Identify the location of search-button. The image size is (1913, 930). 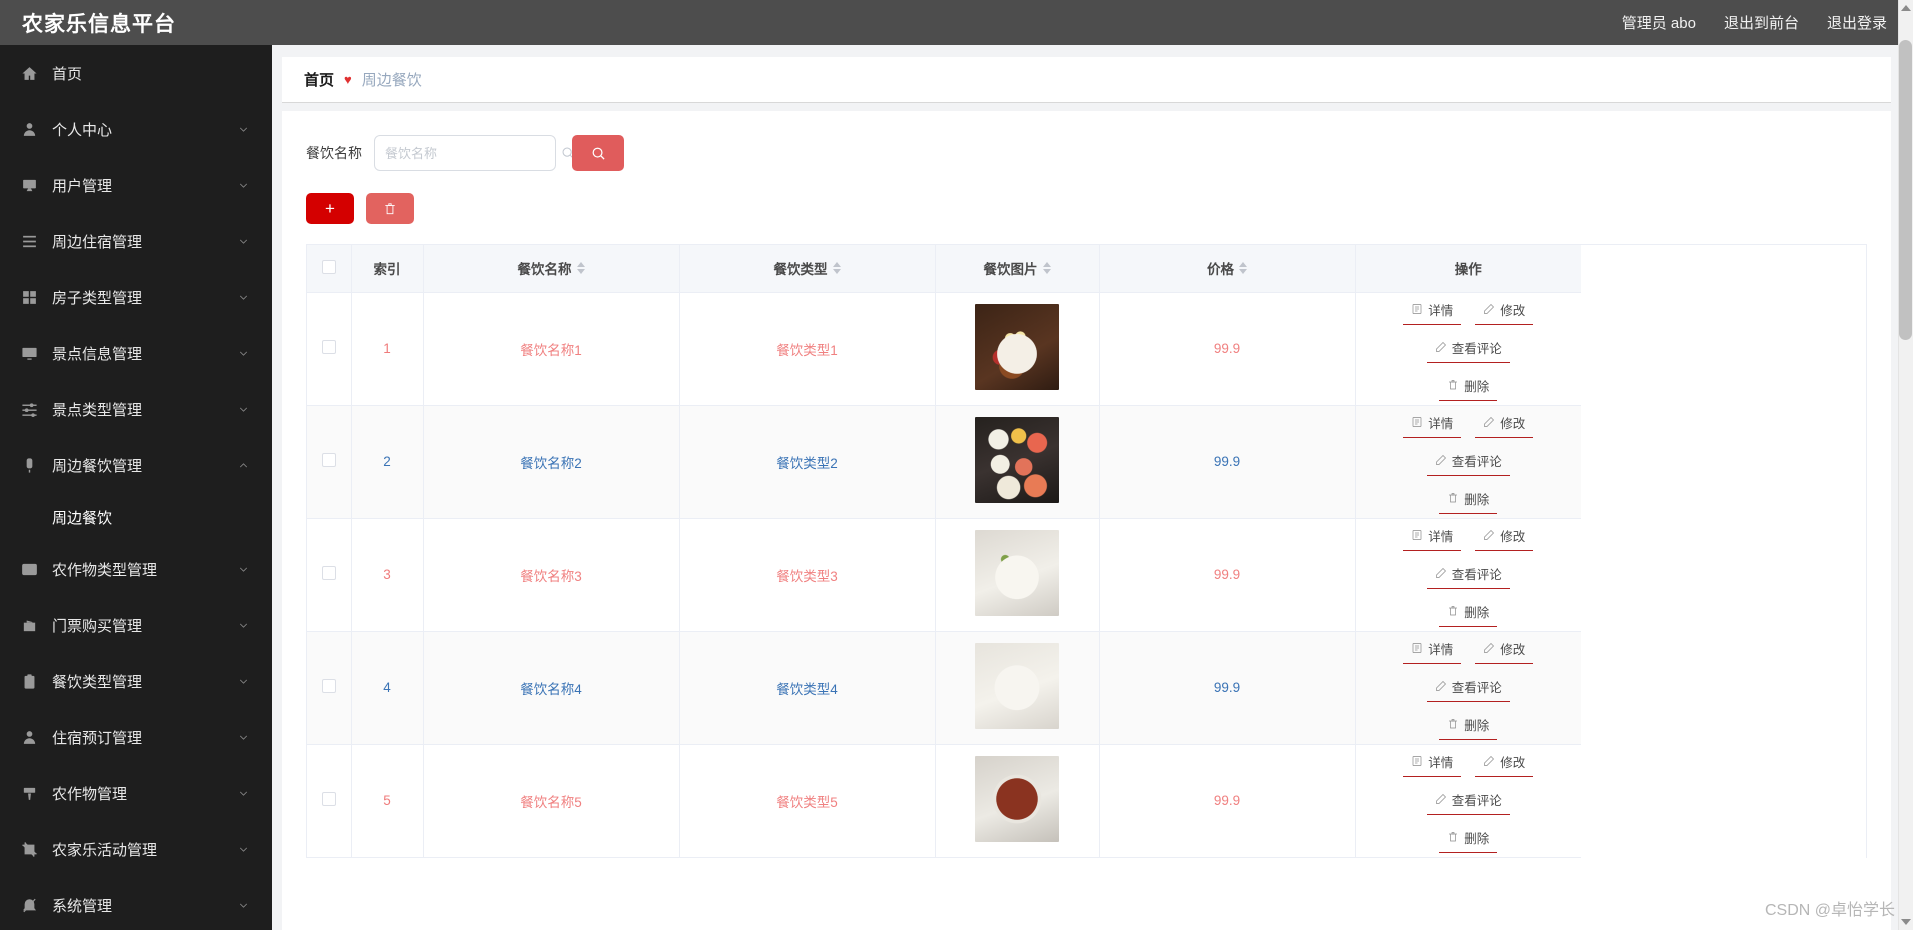
(598, 153).